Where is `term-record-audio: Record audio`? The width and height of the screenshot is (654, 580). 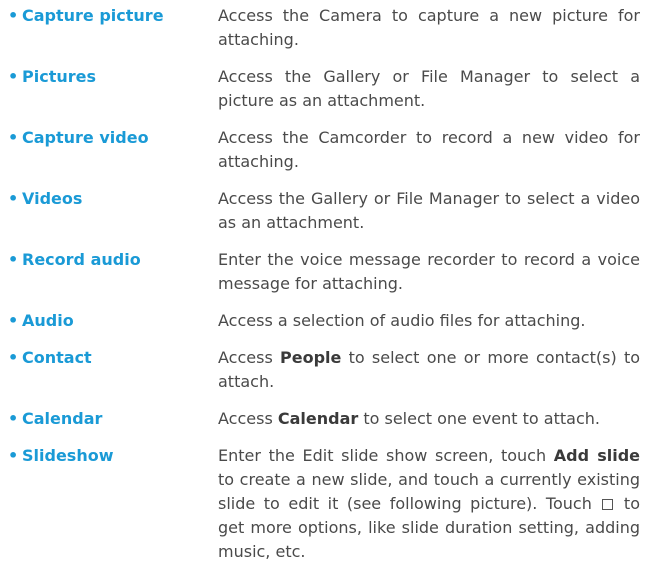 term-record-audio: Record audio is located at coordinates (81, 259).